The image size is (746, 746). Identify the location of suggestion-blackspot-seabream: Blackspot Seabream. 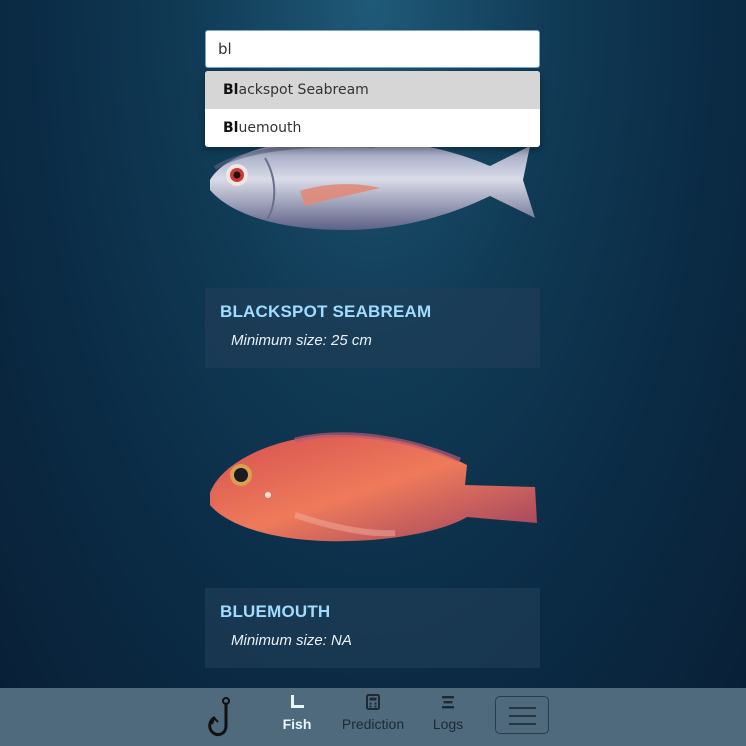
(372, 90).